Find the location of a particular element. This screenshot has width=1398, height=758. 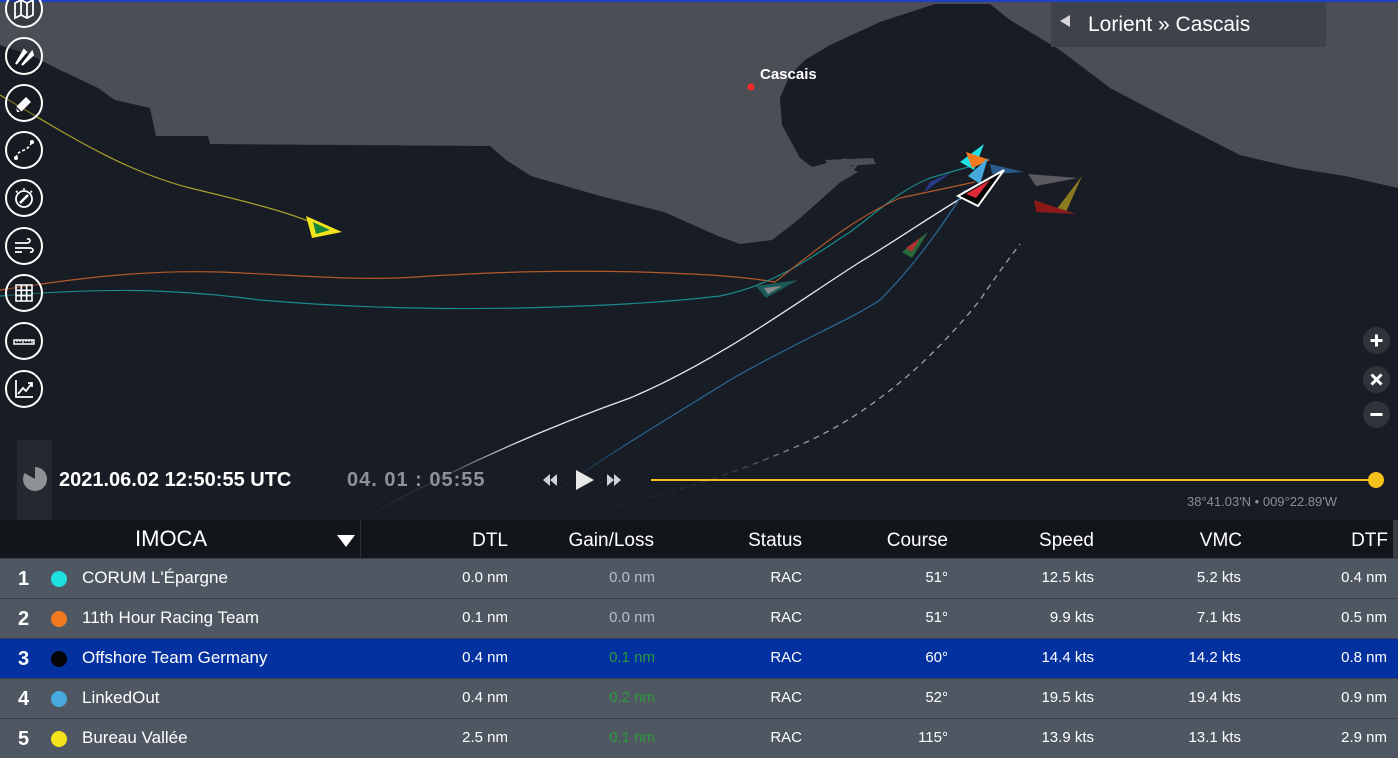

vmc-value: 7.1 kts is located at coordinates (1218, 617).